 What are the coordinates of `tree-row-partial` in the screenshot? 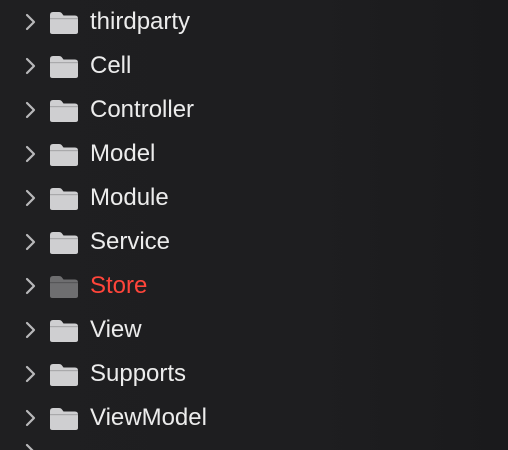 It's located at (254, 445).